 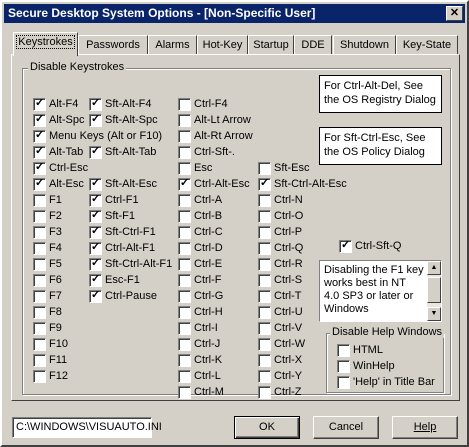 What do you see at coordinates (364, 45) in the screenshot?
I see `tab-shutdown: Shutdown` at bounding box center [364, 45].